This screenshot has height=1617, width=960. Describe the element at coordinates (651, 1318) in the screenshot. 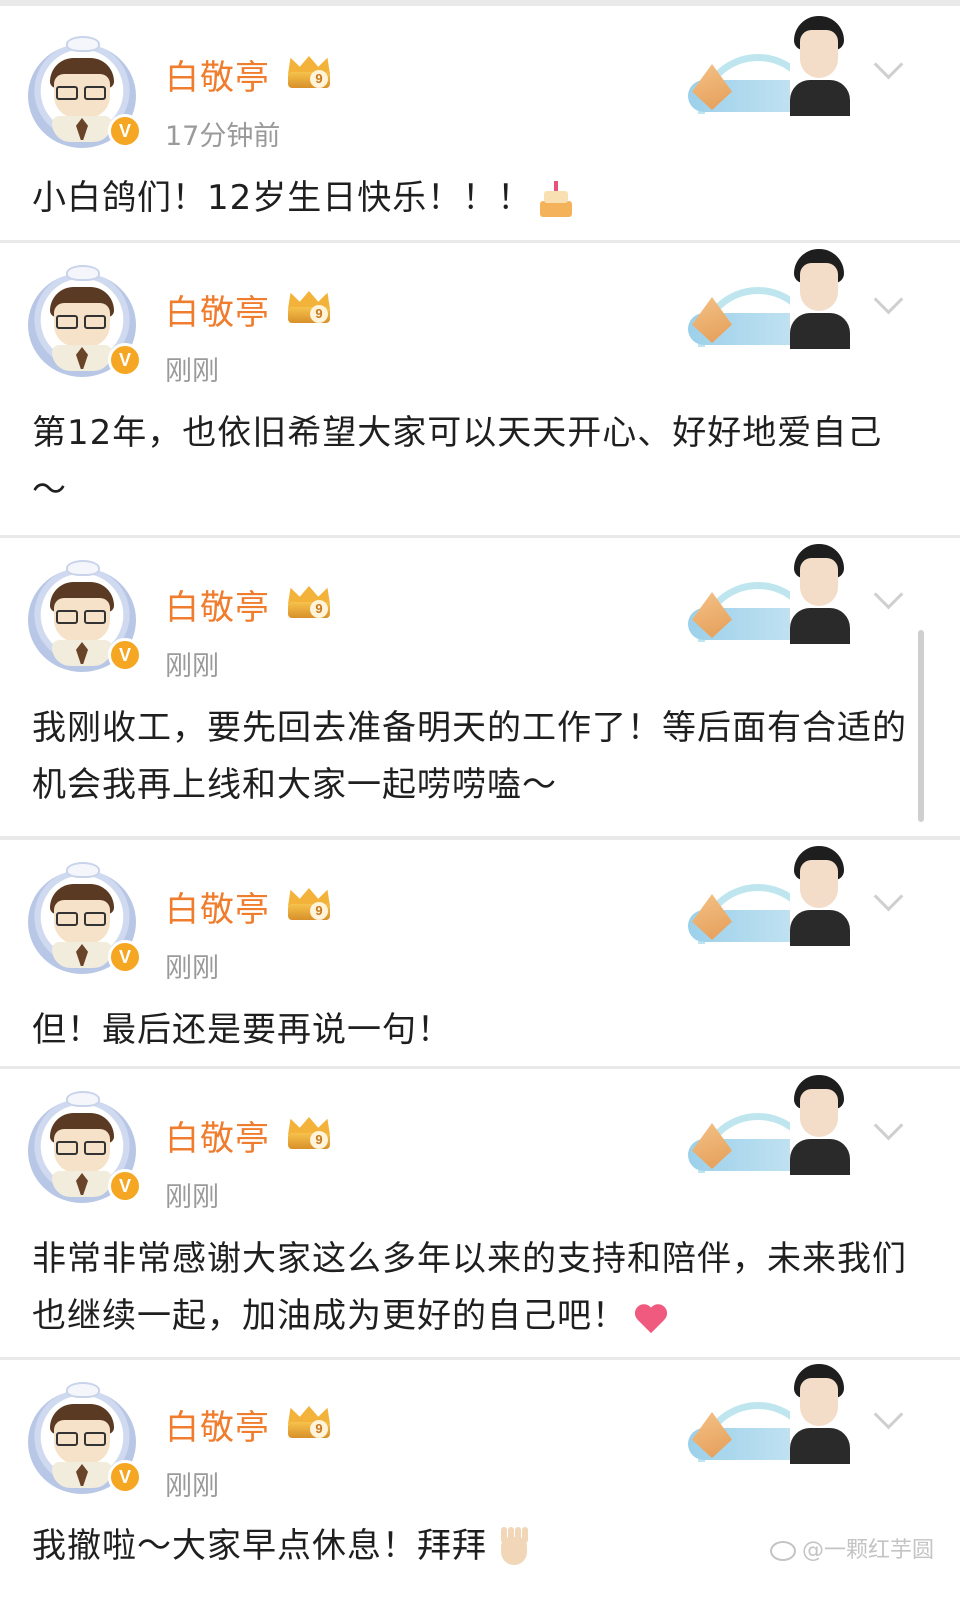

I see `heart-icon` at that location.